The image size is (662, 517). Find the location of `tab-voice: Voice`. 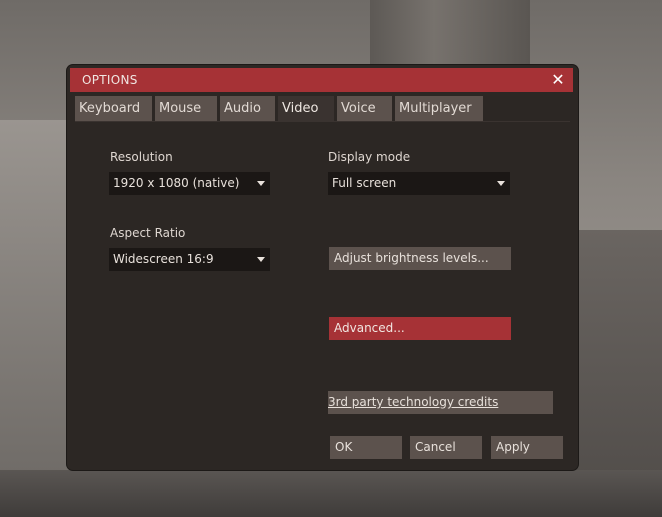

tab-voice: Voice is located at coordinates (364, 108).